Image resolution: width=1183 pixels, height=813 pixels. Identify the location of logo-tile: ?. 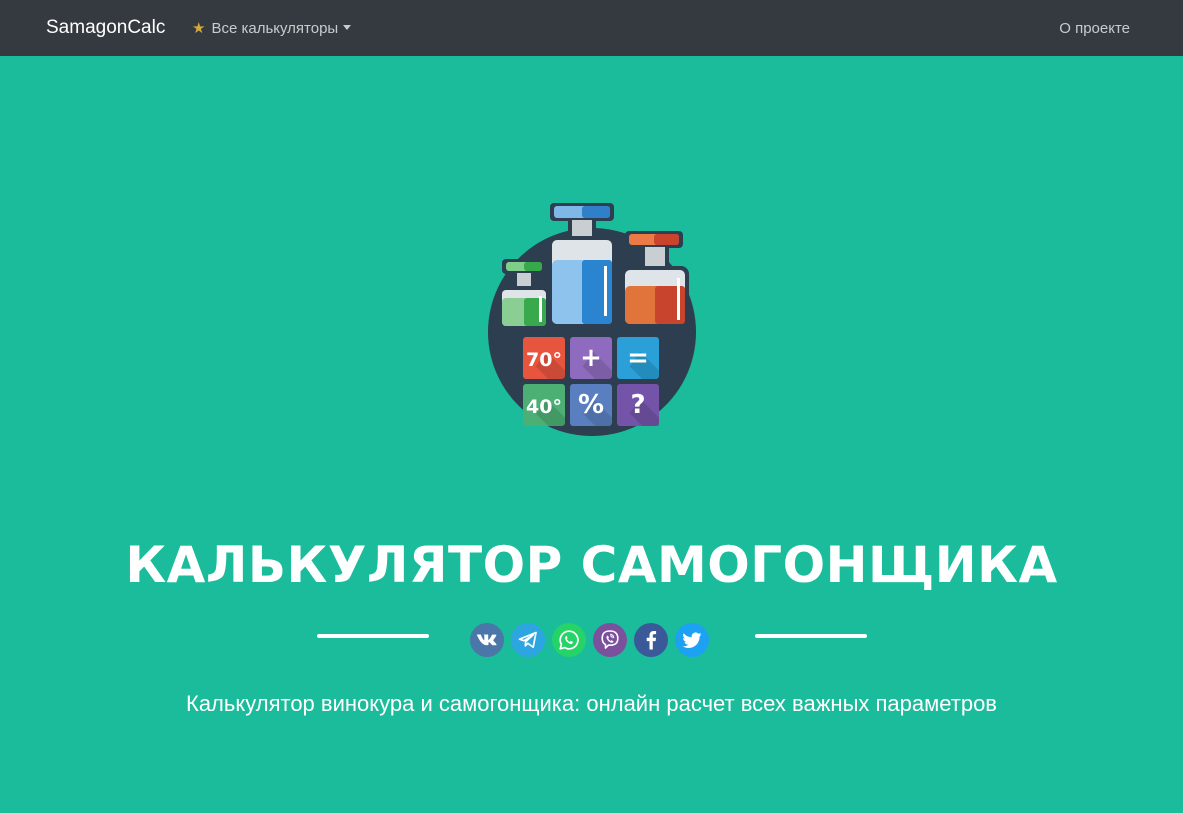
(638, 405).